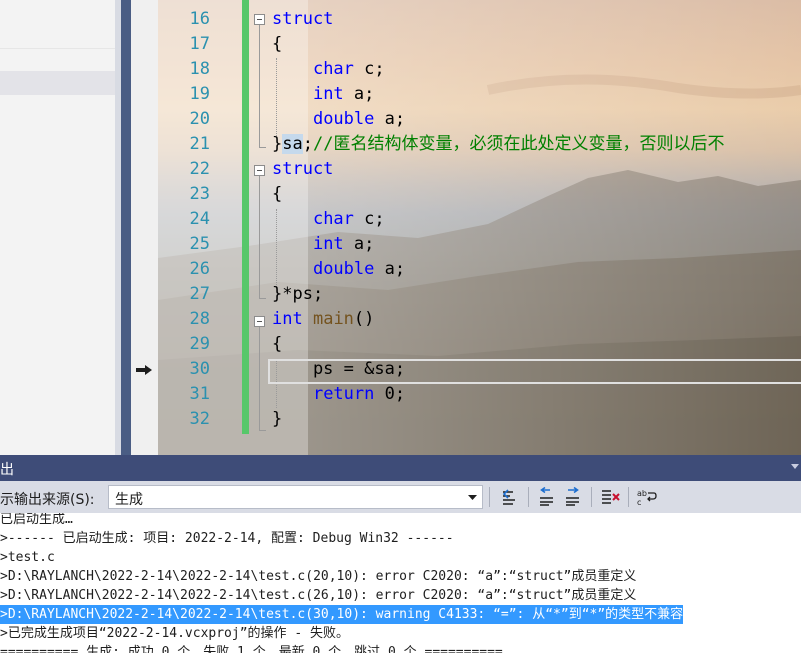 The height and width of the screenshot is (653, 801). I want to click on find-in-output-icon, so click(508, 497).